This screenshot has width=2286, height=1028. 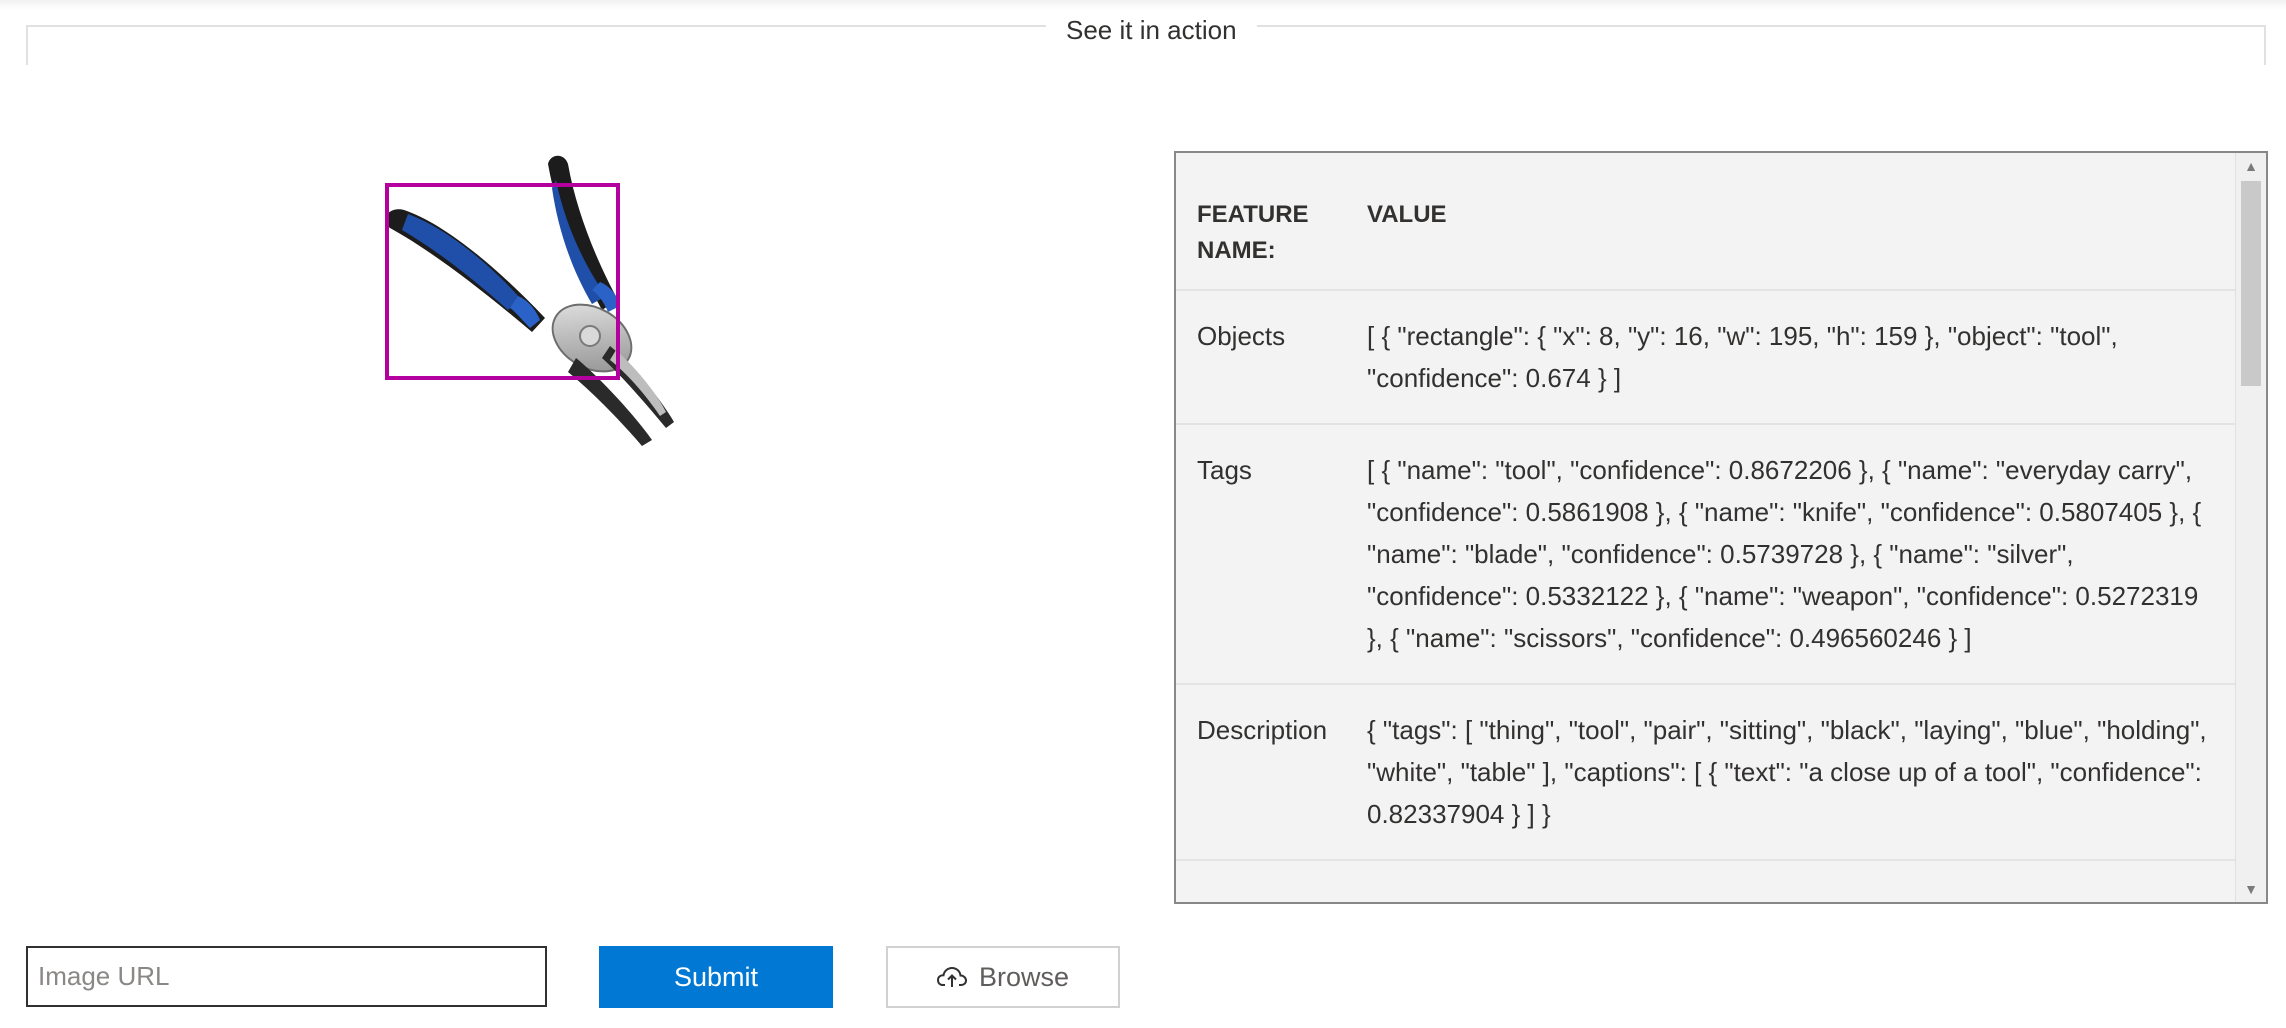 I want to click on section-legend: See it in action, so click(x=1151, y=30).